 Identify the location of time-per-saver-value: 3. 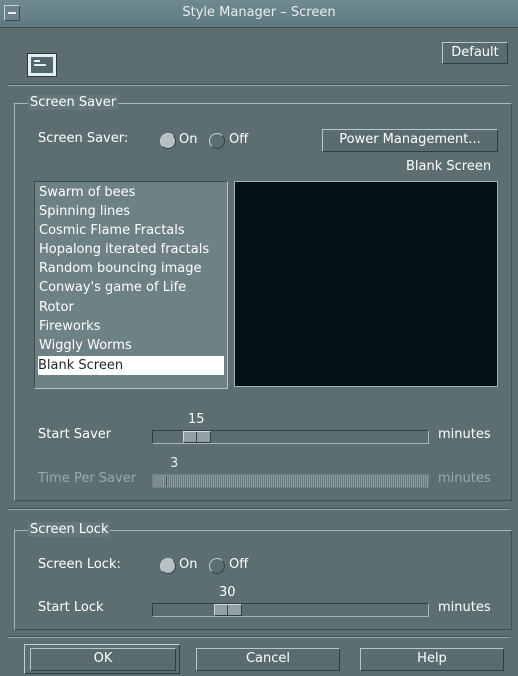
(174, 463).